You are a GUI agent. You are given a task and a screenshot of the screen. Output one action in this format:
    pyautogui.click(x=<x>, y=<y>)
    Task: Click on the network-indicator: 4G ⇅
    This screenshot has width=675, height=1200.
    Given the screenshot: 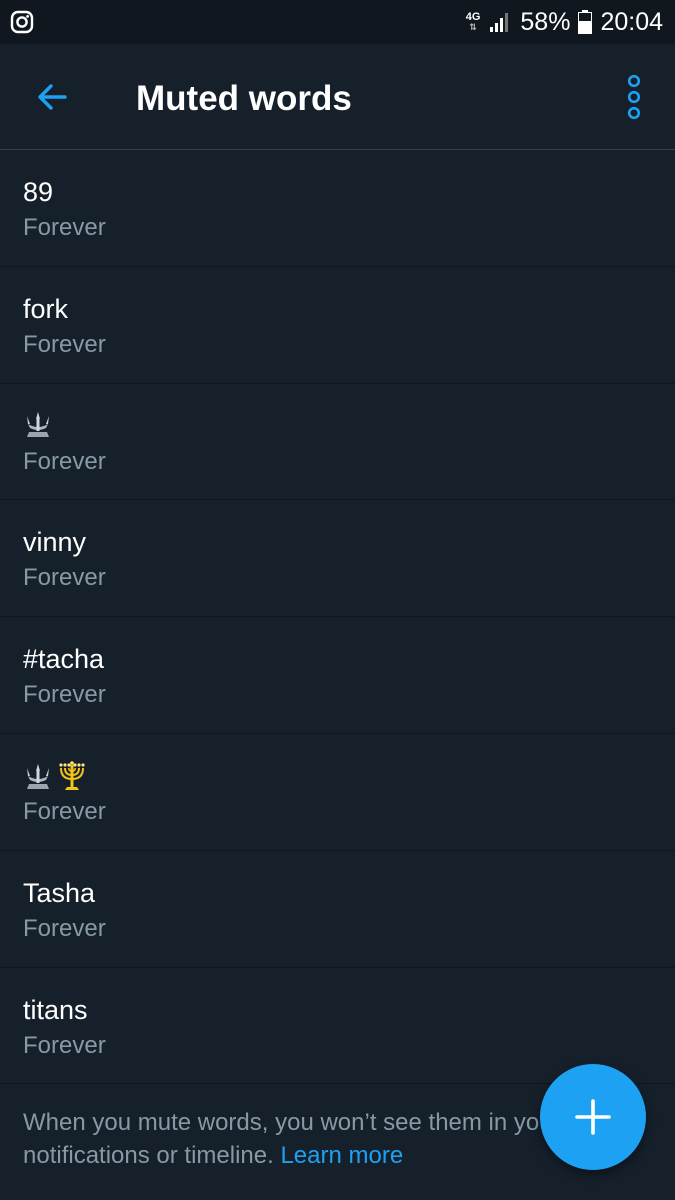 What is the action you would take?
    pyautogui.click(x=473, y=22)
    